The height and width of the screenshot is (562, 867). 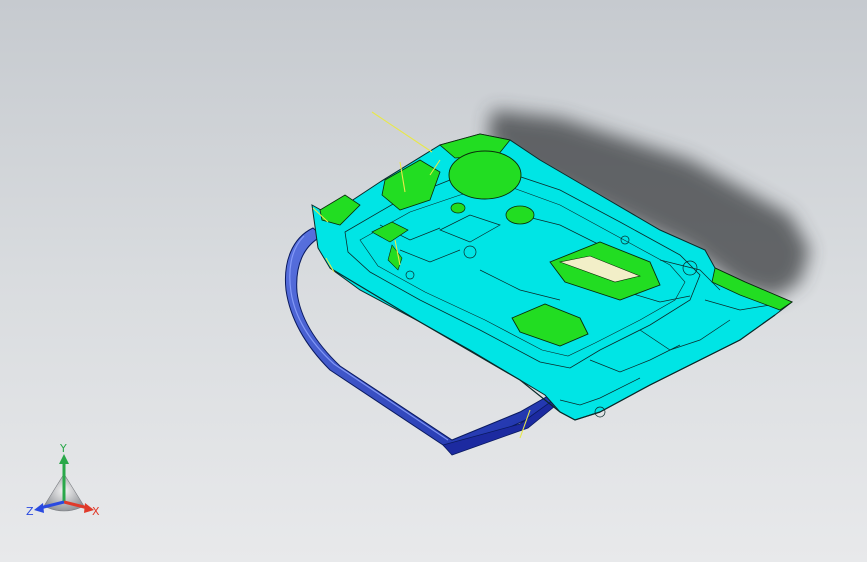 What do you see at coordinates (96, 511) in the screenshot?
I see `x-axis-label: X` at bounding box center [96, 511].